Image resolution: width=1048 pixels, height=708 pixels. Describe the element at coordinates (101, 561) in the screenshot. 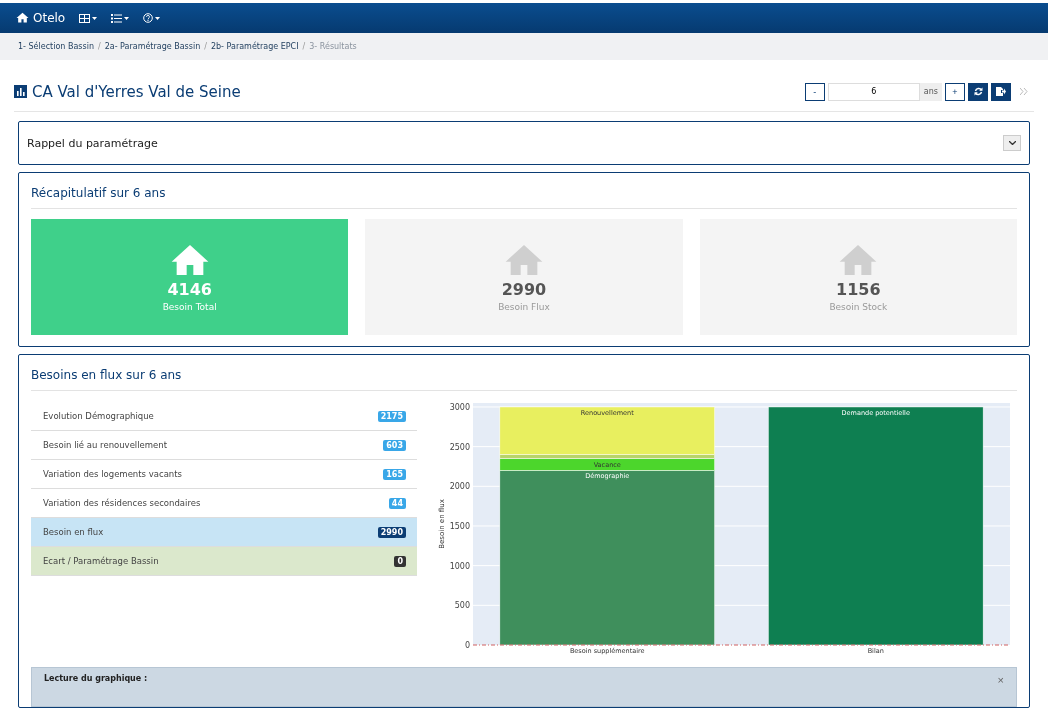

I see `row-label: Ecart / Paramétrage Bassin` at that location.